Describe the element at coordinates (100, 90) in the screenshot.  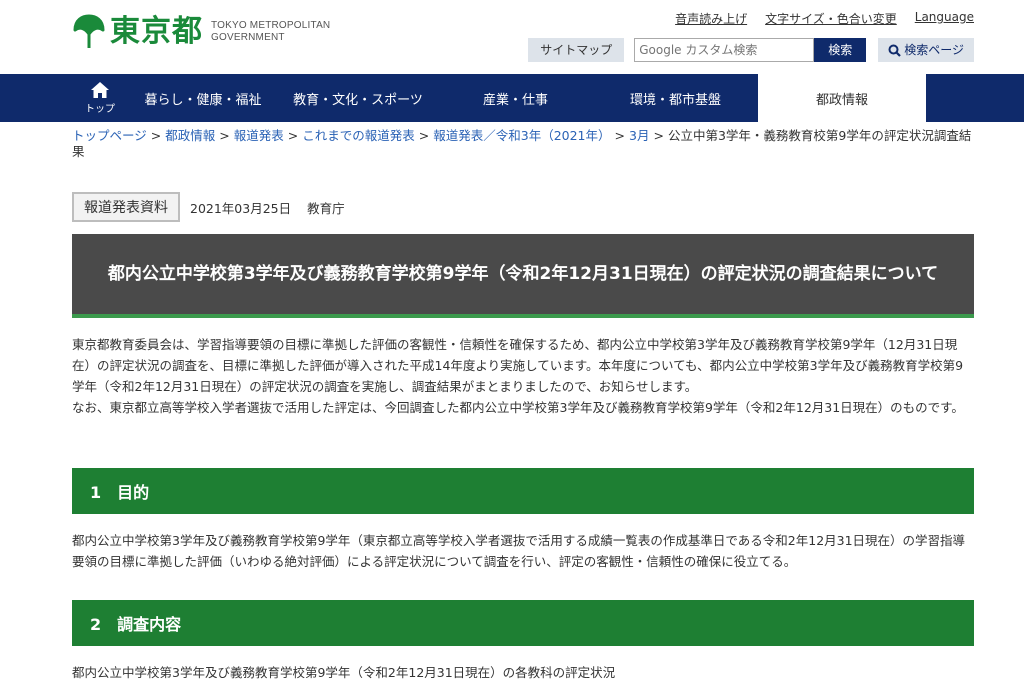
I see `home-icon` at that location.